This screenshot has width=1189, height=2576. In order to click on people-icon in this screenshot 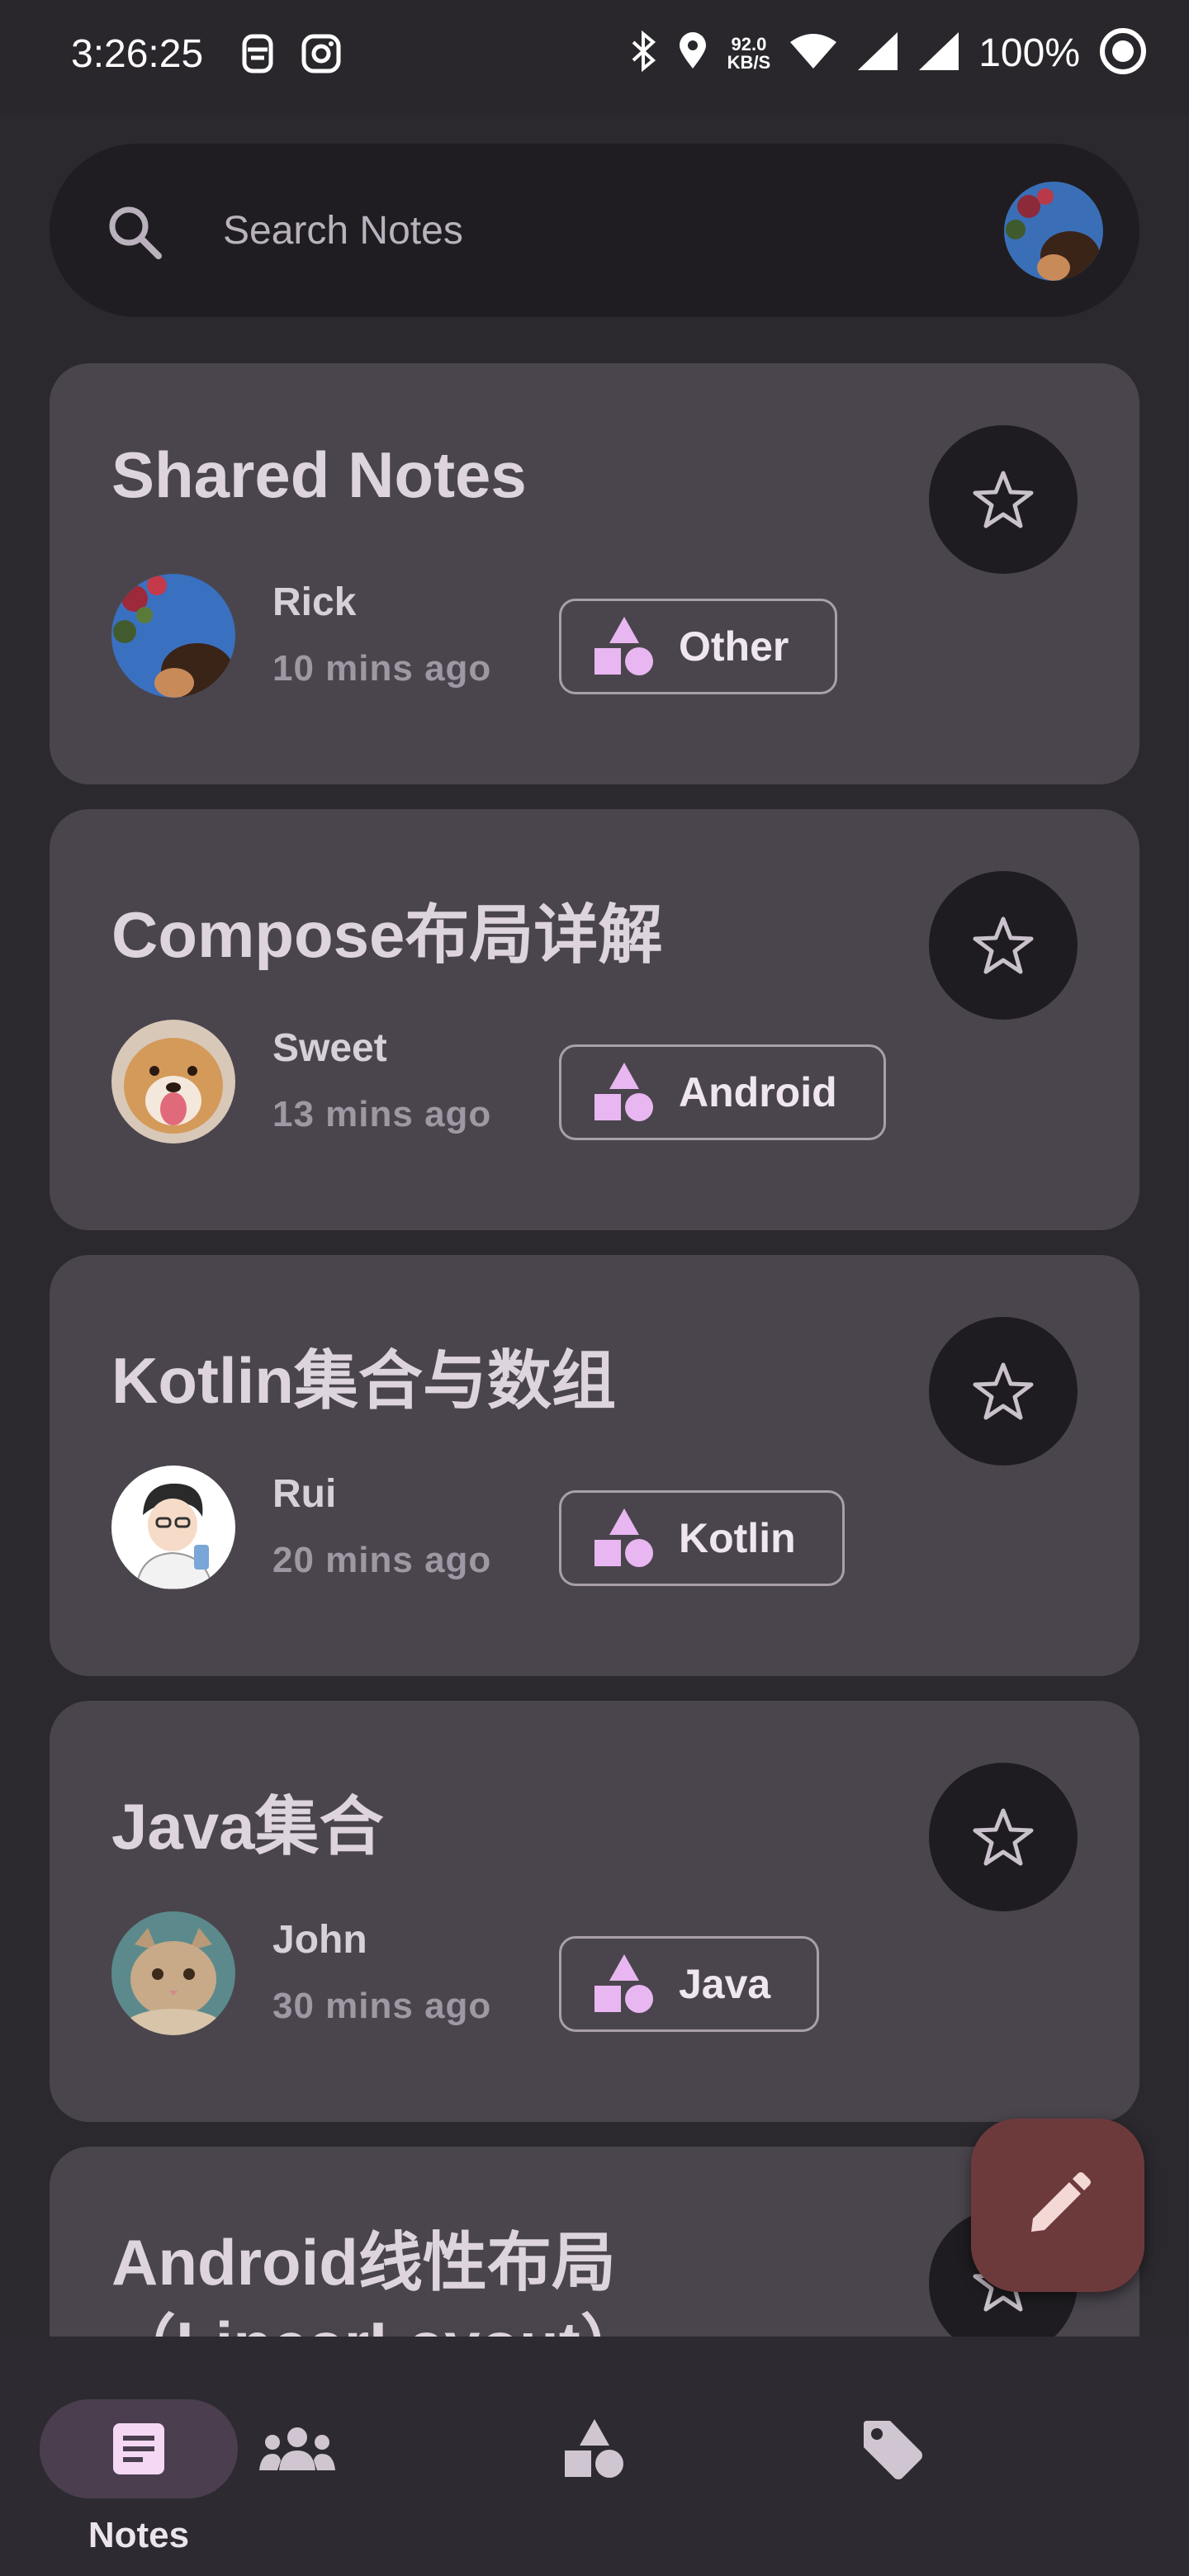, I will do `click(297, 2448)`.